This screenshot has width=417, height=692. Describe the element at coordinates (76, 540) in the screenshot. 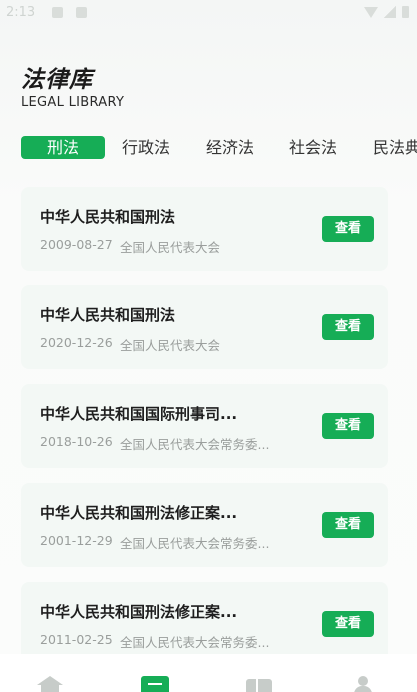

I see `law-date: 2001-12-29` at that location.